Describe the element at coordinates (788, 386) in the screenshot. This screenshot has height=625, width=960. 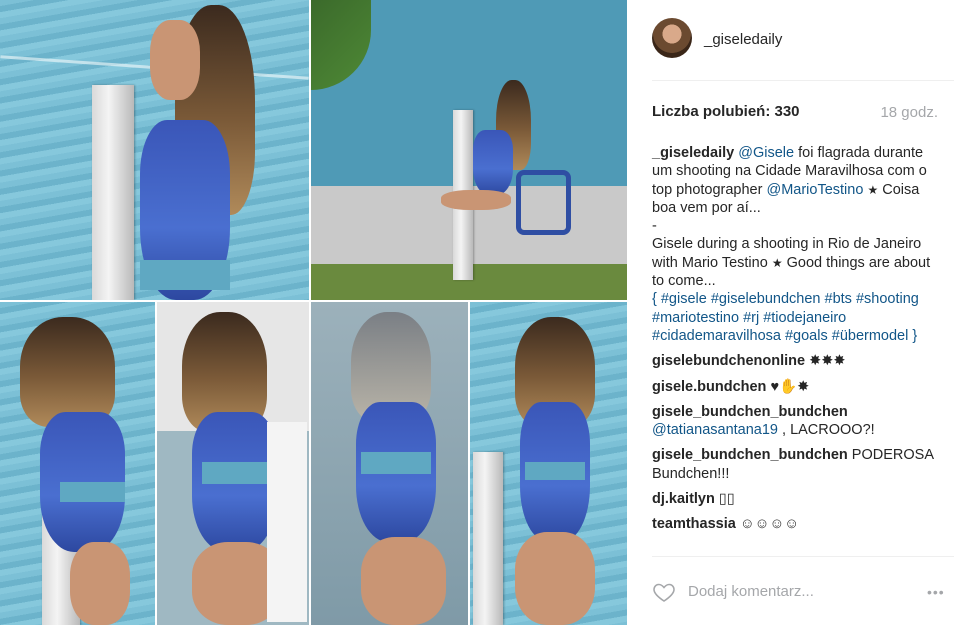
I see `comment-text: ♥✋✸` at that location.